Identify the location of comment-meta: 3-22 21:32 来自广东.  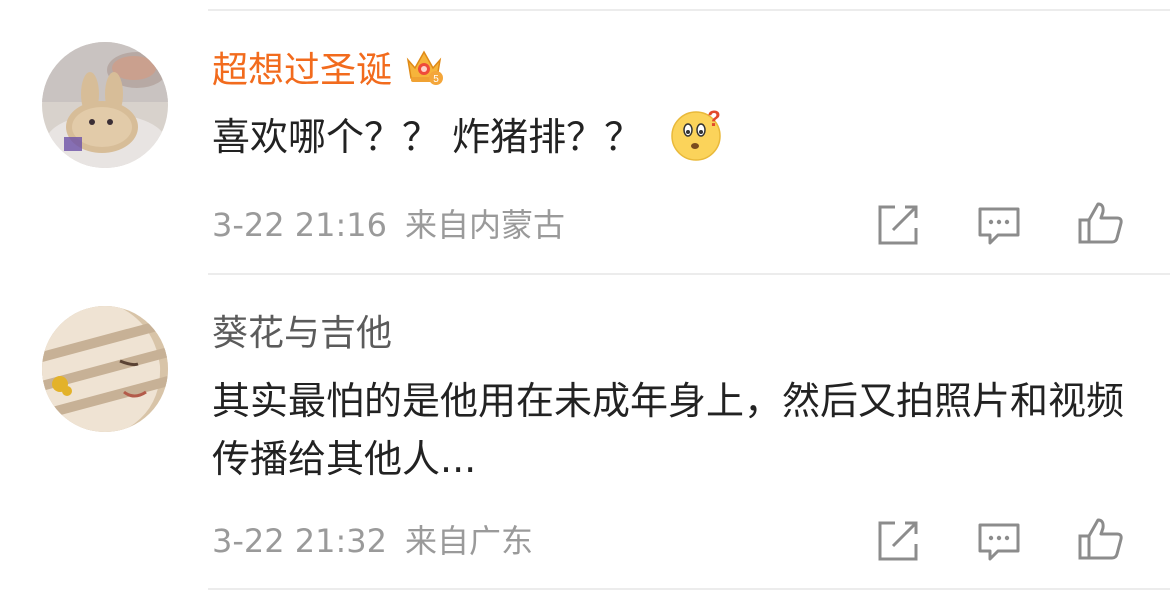
(372, 541).